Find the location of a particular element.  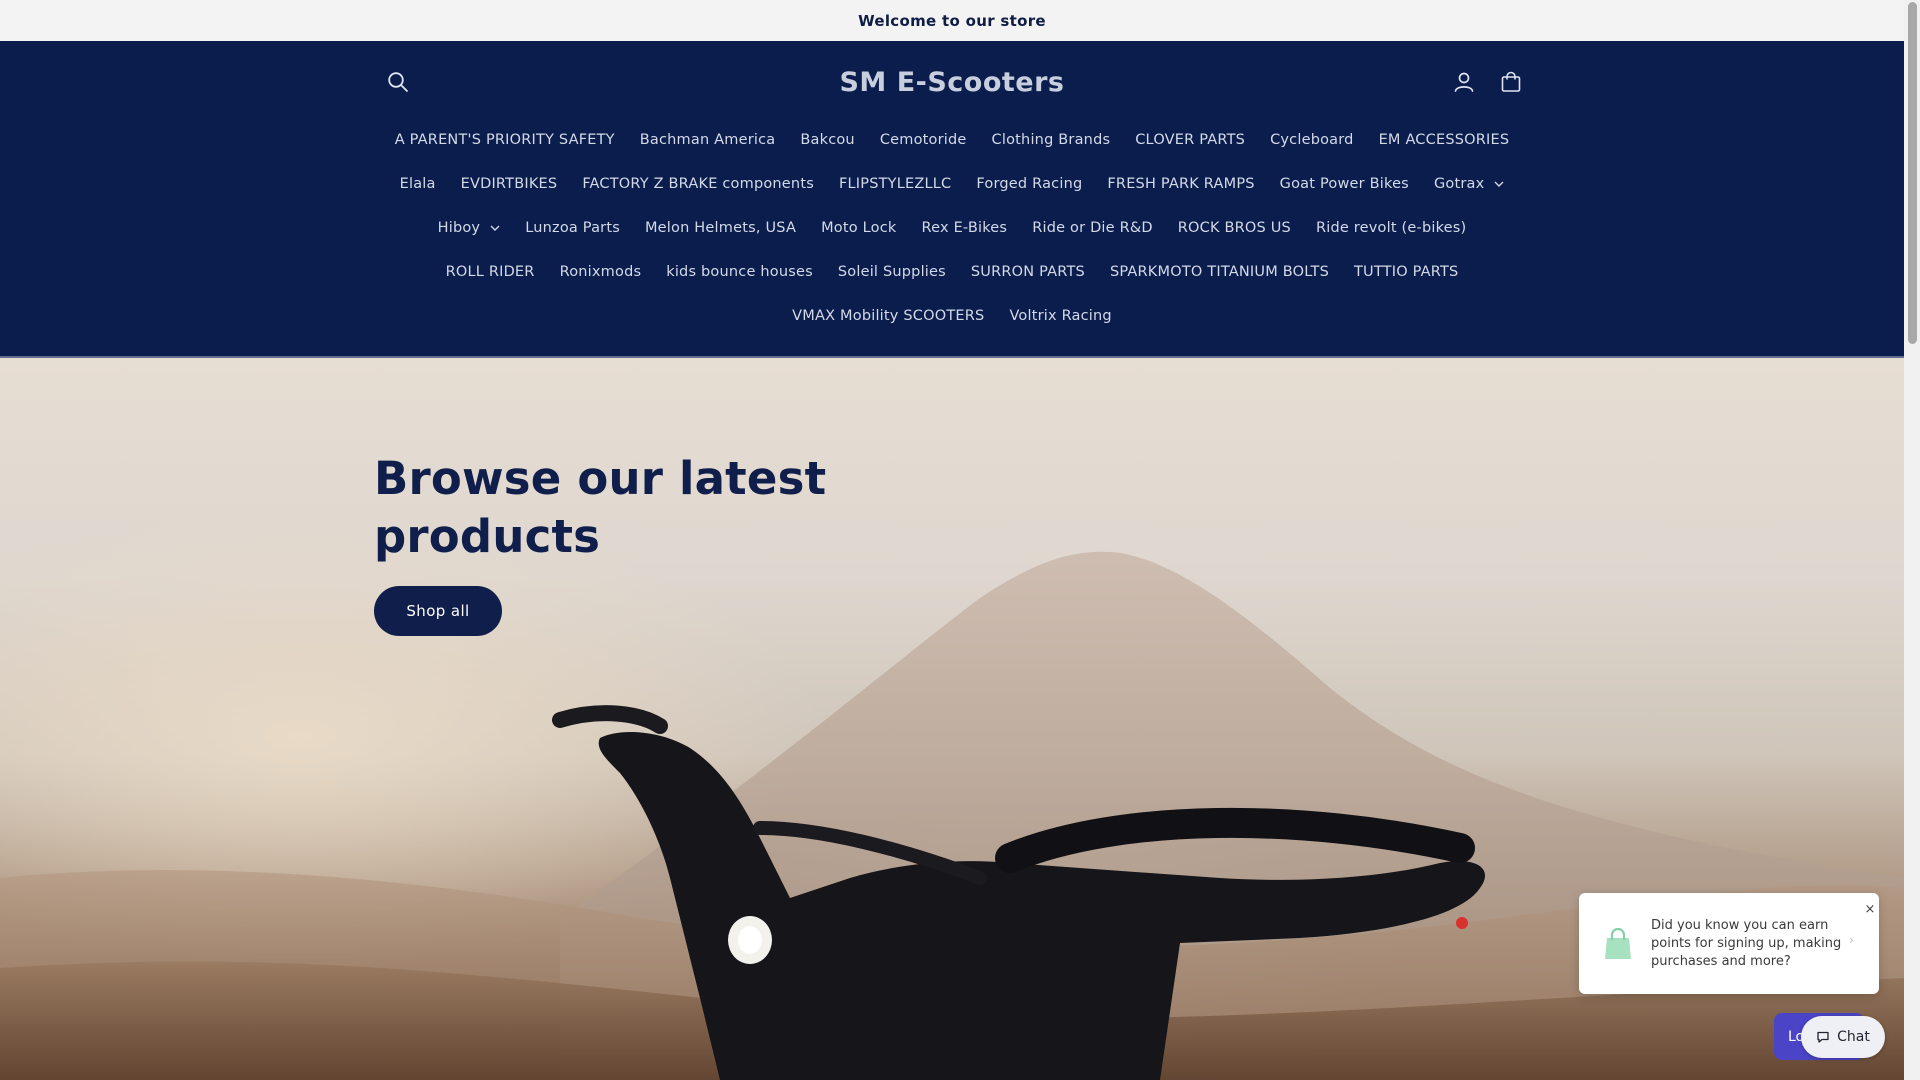

cart-icon is located at coordinates (1511, 81).